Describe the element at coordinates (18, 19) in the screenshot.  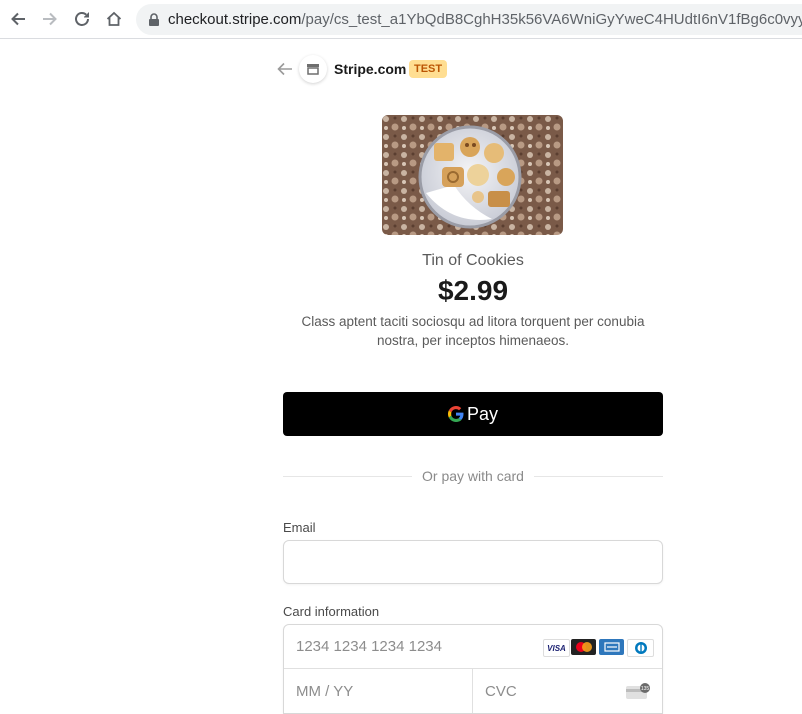
I see `back-arrow-icon` at that location.